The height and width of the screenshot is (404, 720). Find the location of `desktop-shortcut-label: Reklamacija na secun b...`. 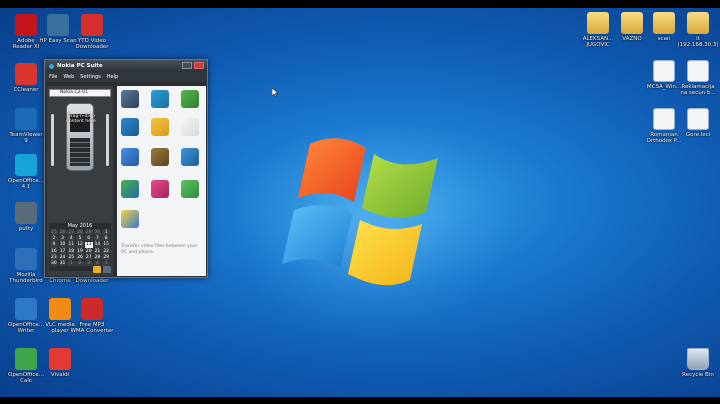

desktop-shortcut-label: Reklamacija na secun b... is located at coordinates (698, 90).